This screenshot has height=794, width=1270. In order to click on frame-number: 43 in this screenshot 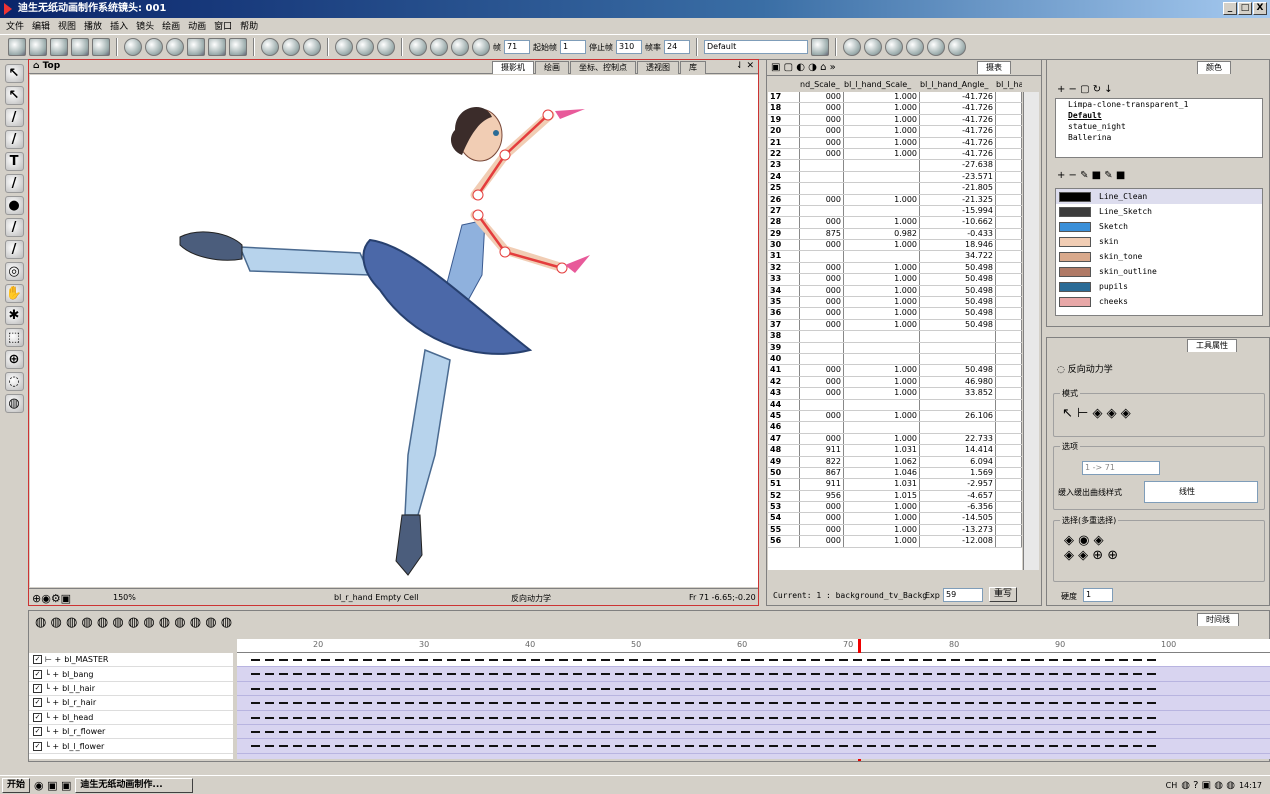, I will do `click(784, 393)`.